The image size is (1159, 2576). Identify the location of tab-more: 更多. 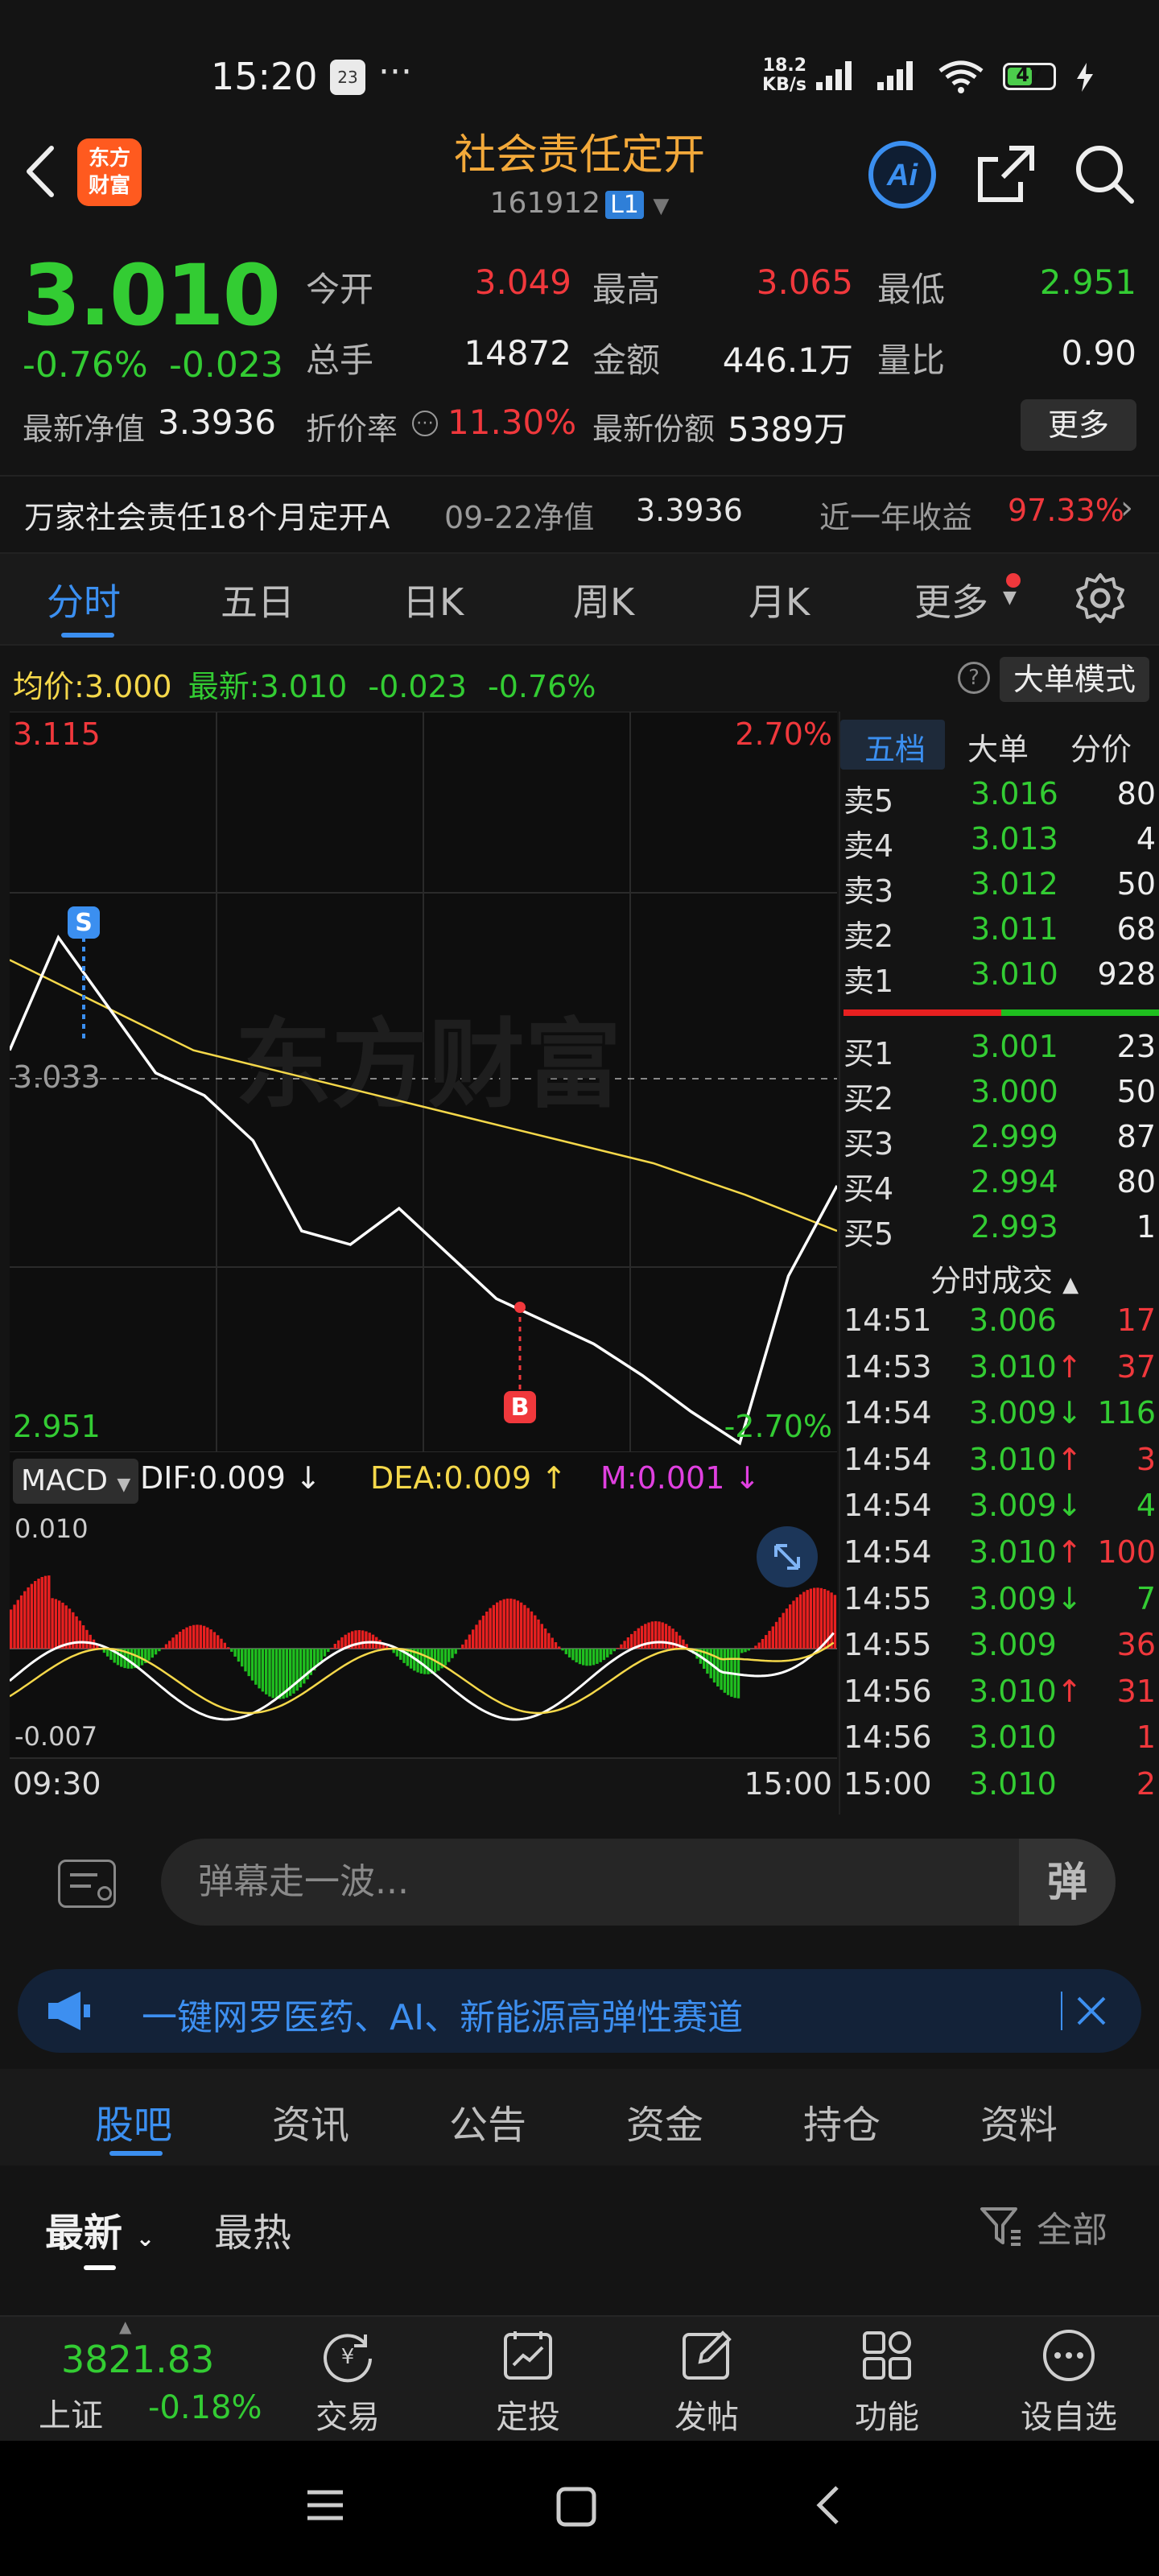
(951, 599).